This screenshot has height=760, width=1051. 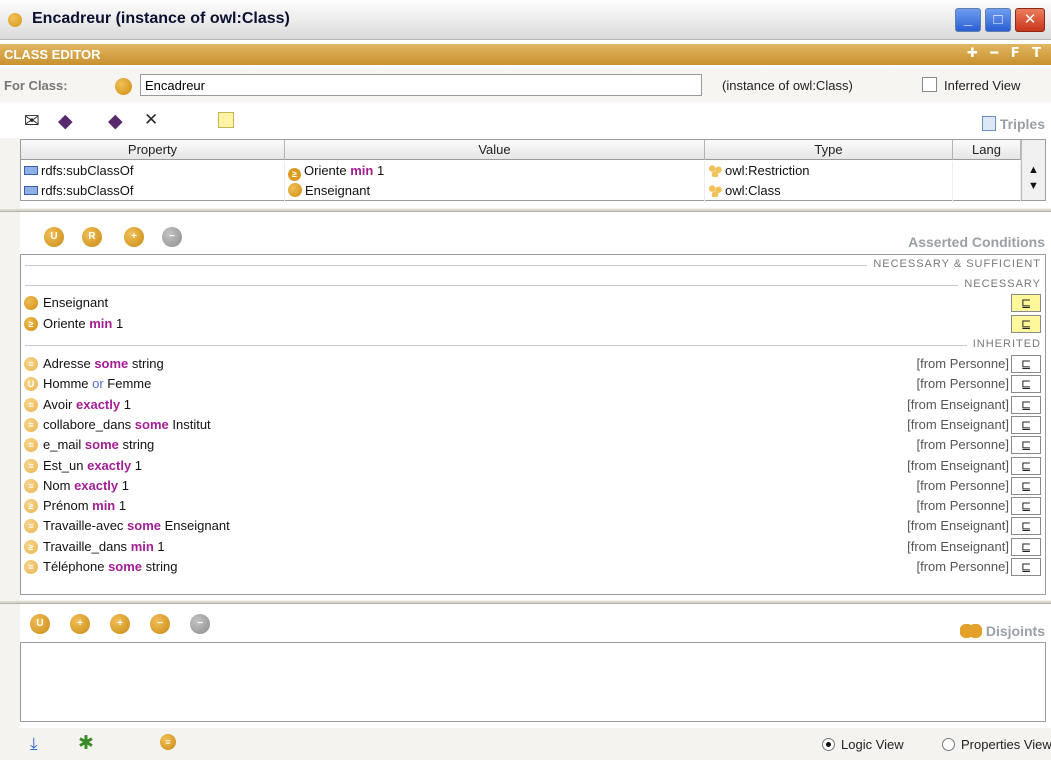 I want to click on inferred-view-checkbox, so click(x=929, y=84).